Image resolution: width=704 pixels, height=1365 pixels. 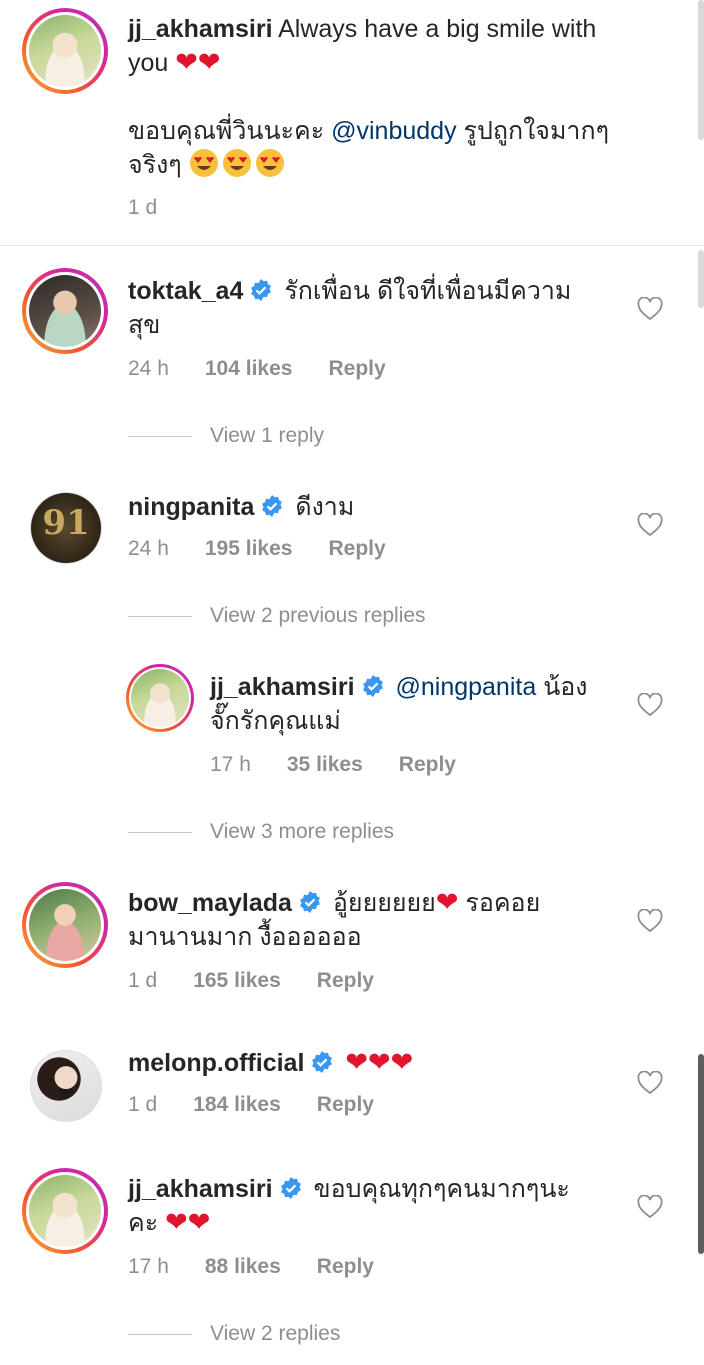 I want to click on likes-count: 104 likes, so click(x=249, y=368).